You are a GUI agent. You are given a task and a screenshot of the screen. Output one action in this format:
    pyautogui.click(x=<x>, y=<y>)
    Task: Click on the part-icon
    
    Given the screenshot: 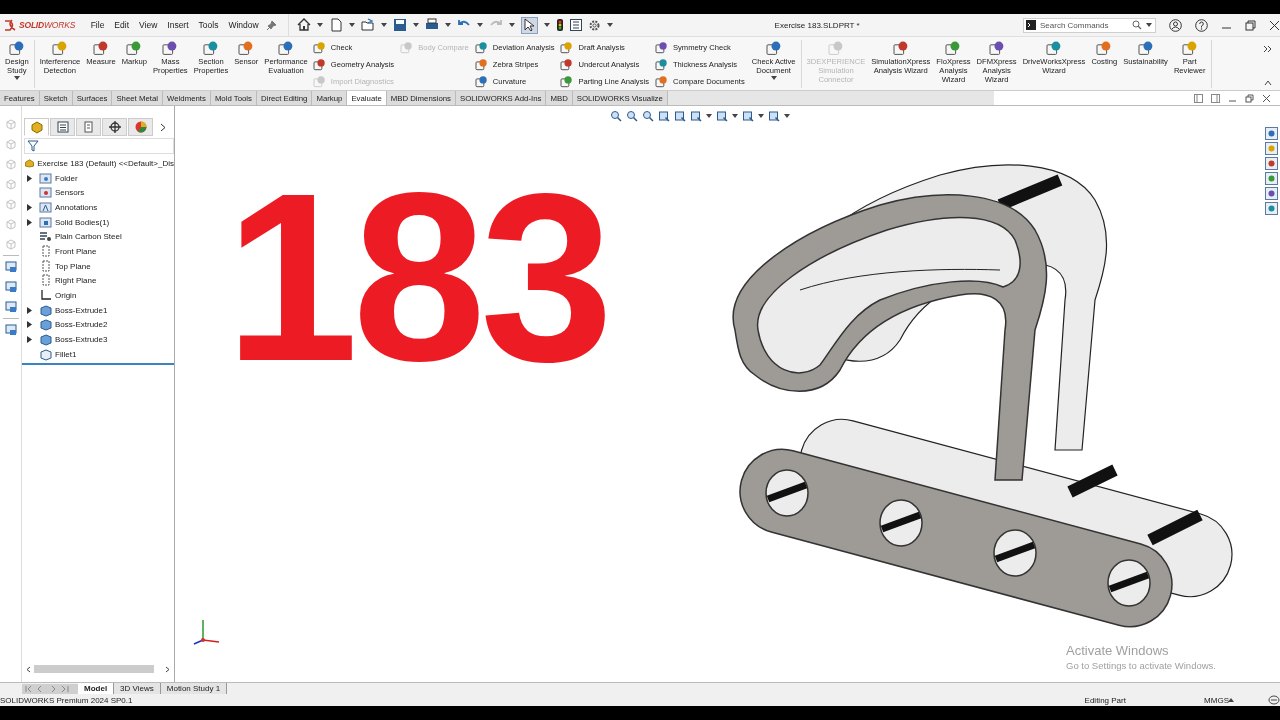 What is the action you would take?
    pyautogui.click(x=29, y=163)
    